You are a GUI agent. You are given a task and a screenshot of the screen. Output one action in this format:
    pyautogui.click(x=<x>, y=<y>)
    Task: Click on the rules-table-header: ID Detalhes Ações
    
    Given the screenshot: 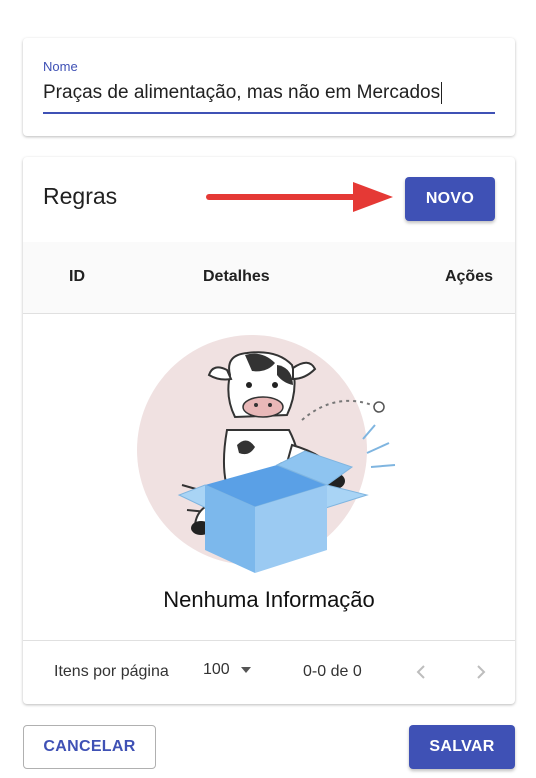 What is the action you would take?
    pyautogui.click(x=269, y=278)
    